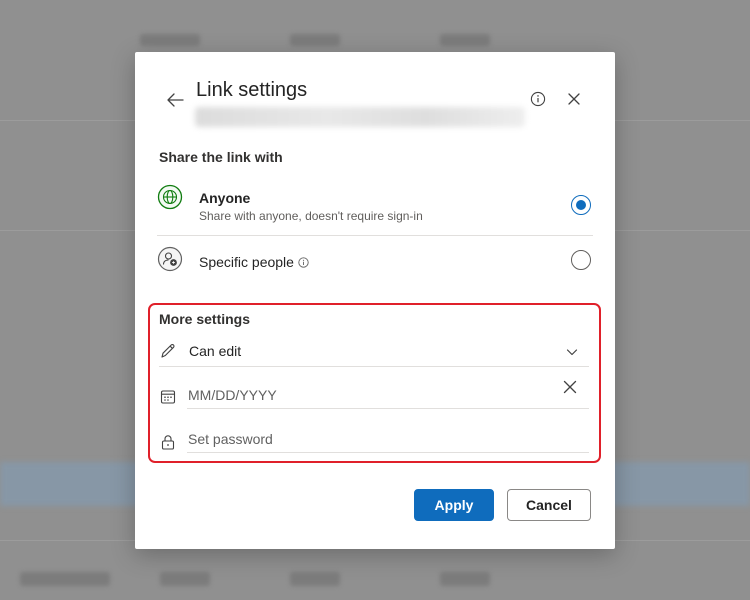 The height and width of the screenshot is (600, 750). I want to click on expiration-date-row, so click(374, 393).